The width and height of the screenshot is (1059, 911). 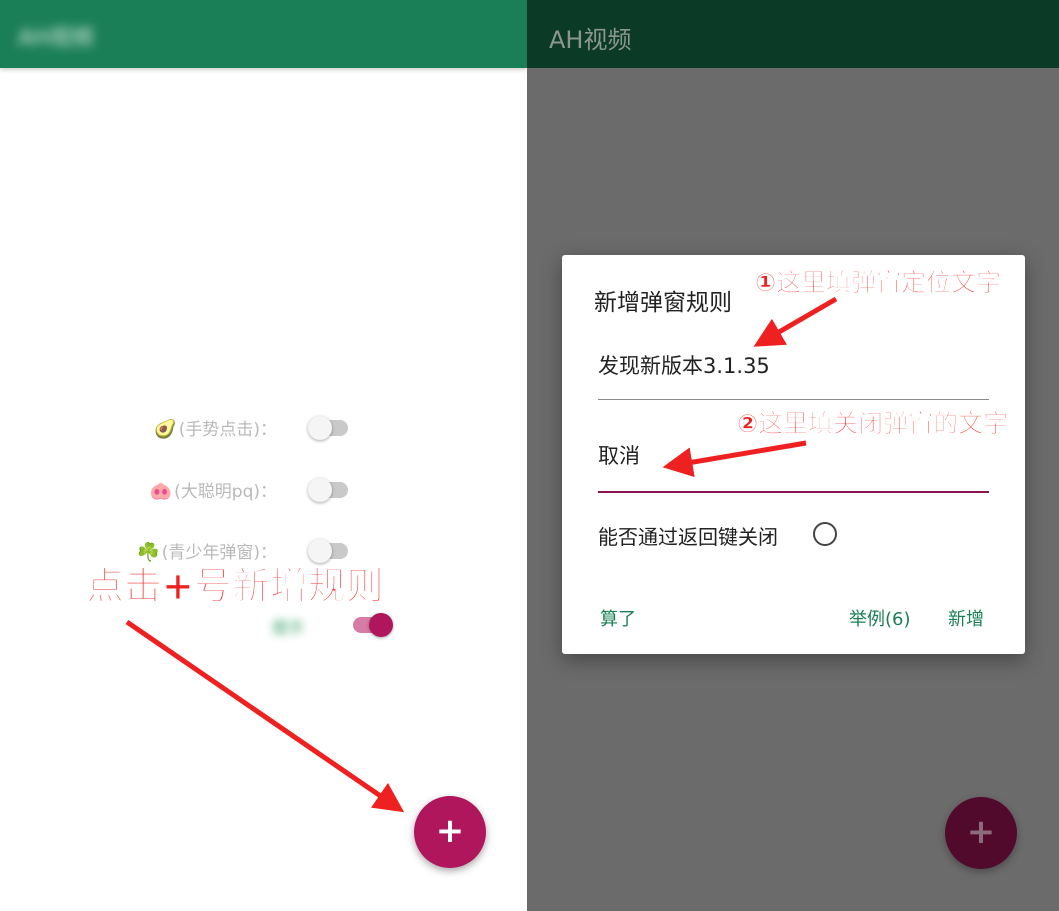 I want to click on toggle-switch-blurred, so click(x=373, y=625).